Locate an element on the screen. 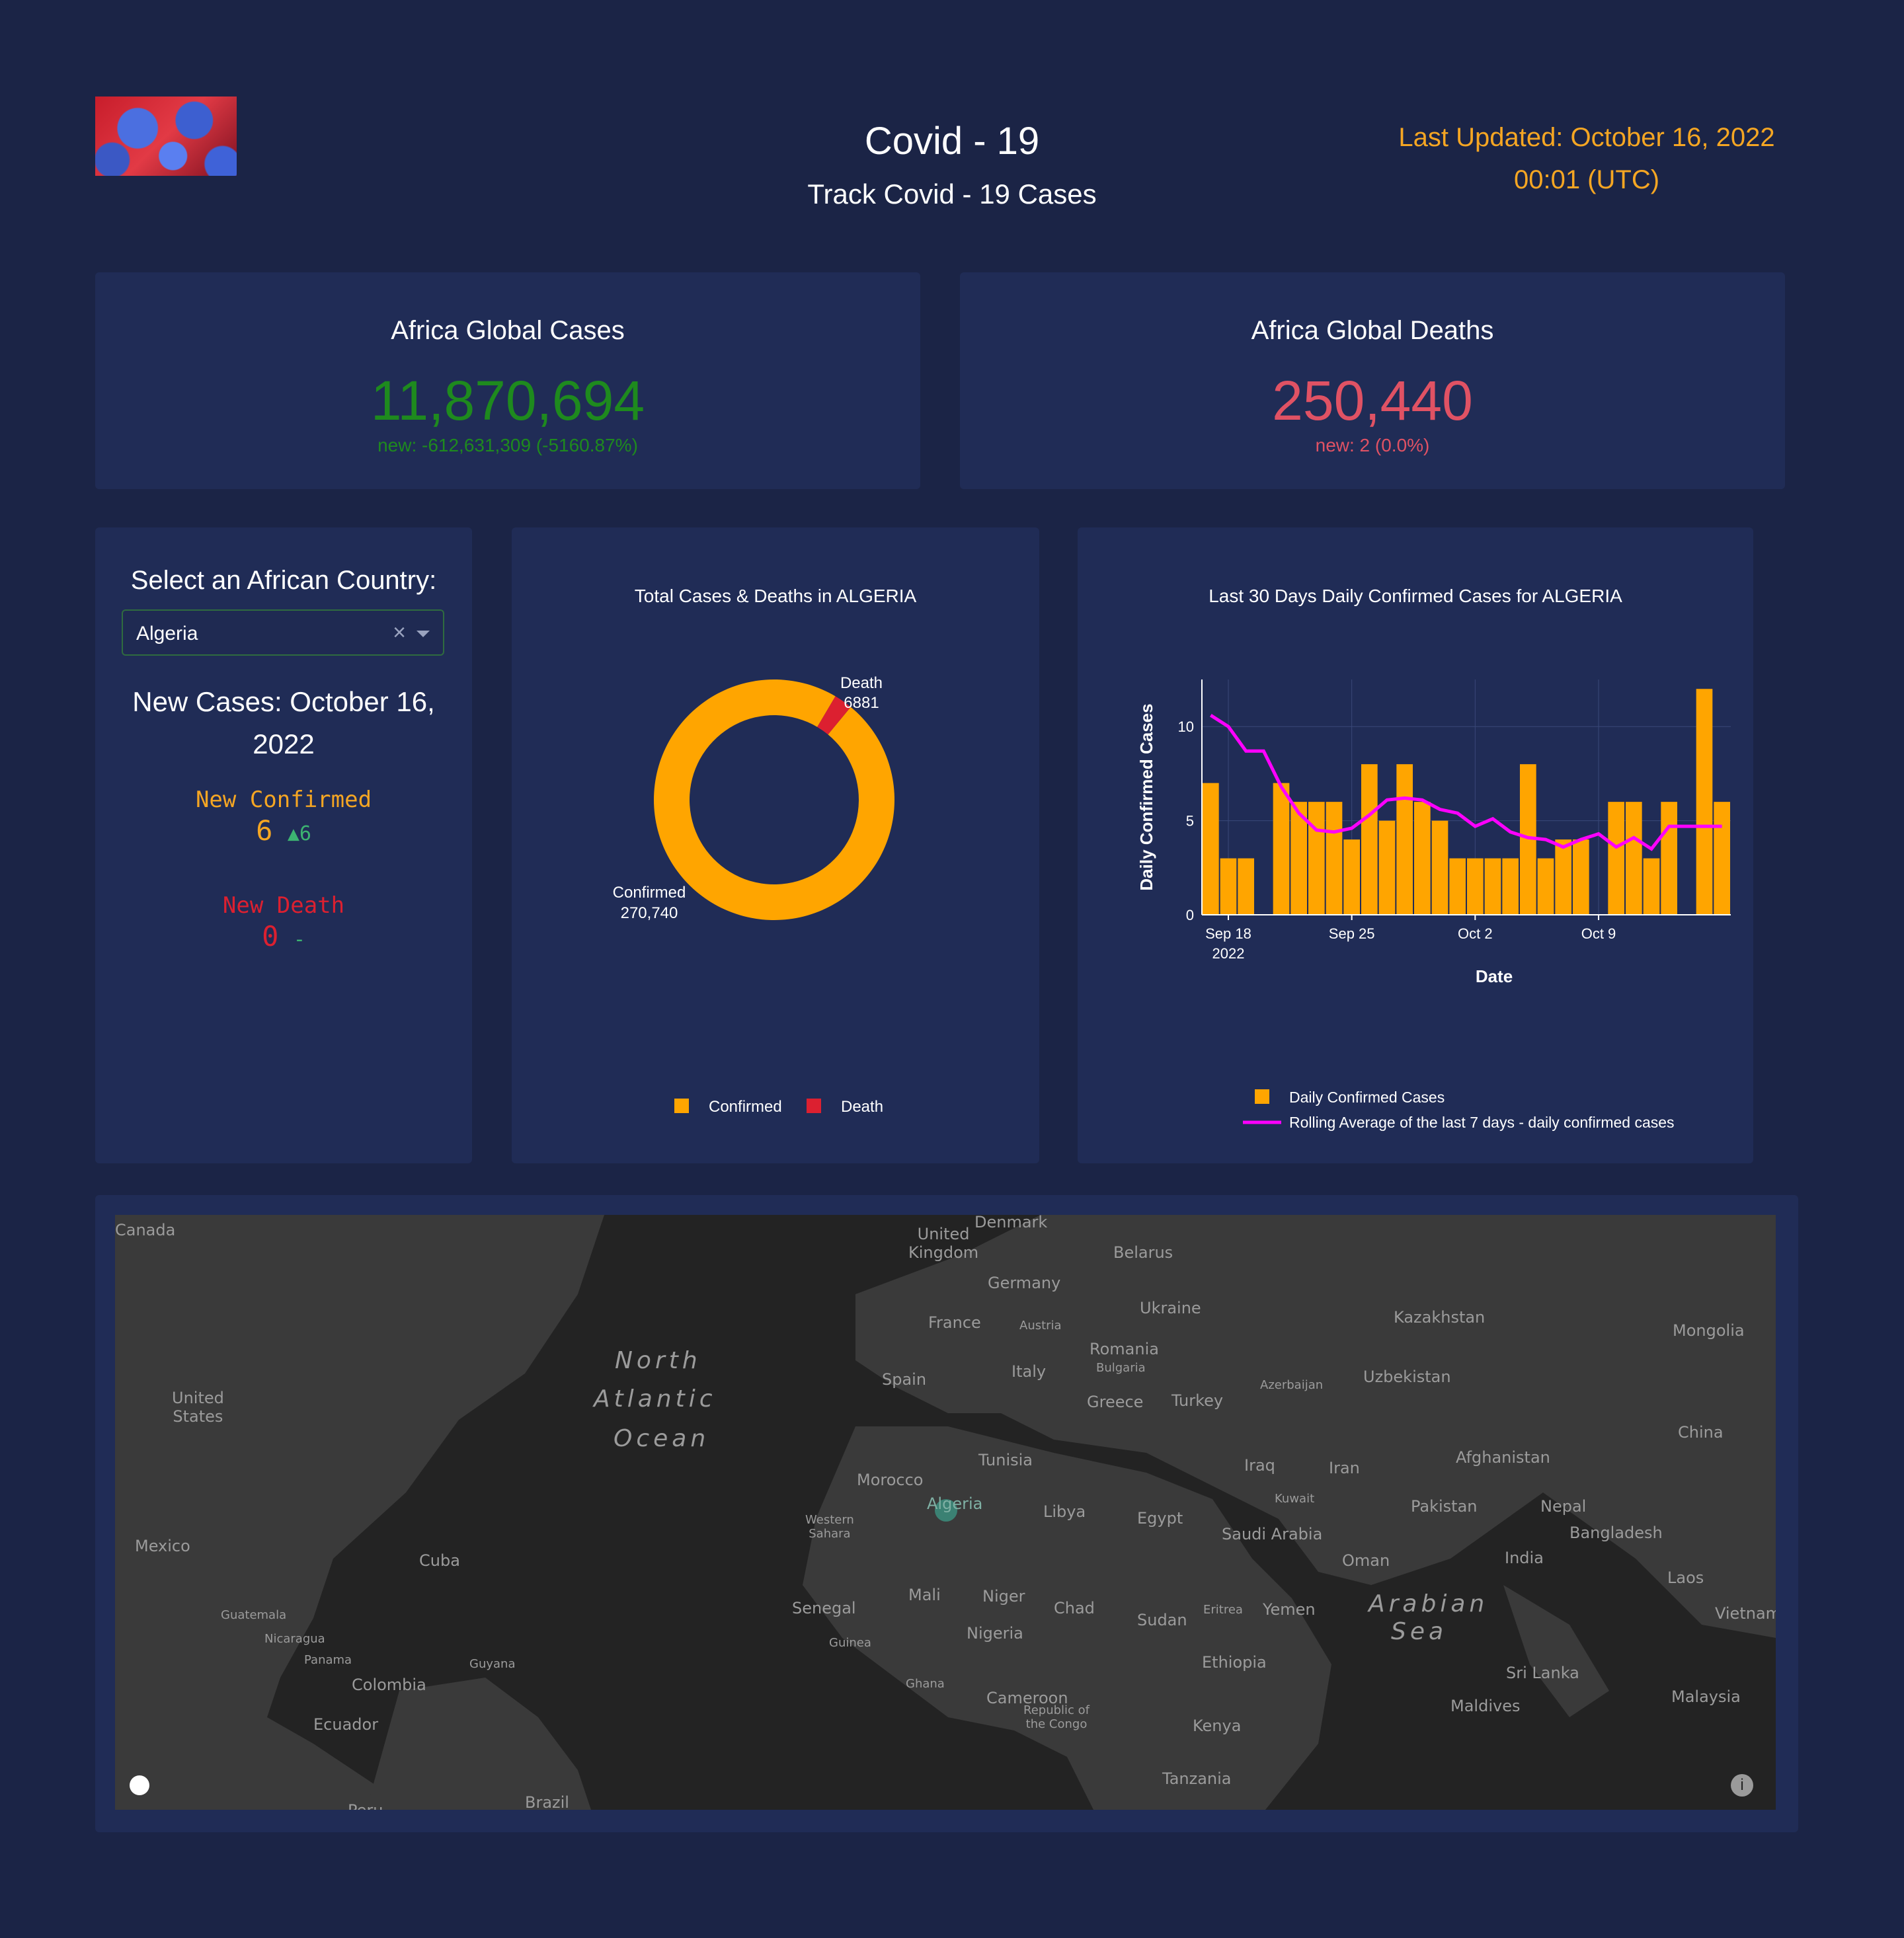 Image resolution: width=1904 pixels, height=1938 pixels. y-tick-label: 0 is located at coordinates (1190, 915).